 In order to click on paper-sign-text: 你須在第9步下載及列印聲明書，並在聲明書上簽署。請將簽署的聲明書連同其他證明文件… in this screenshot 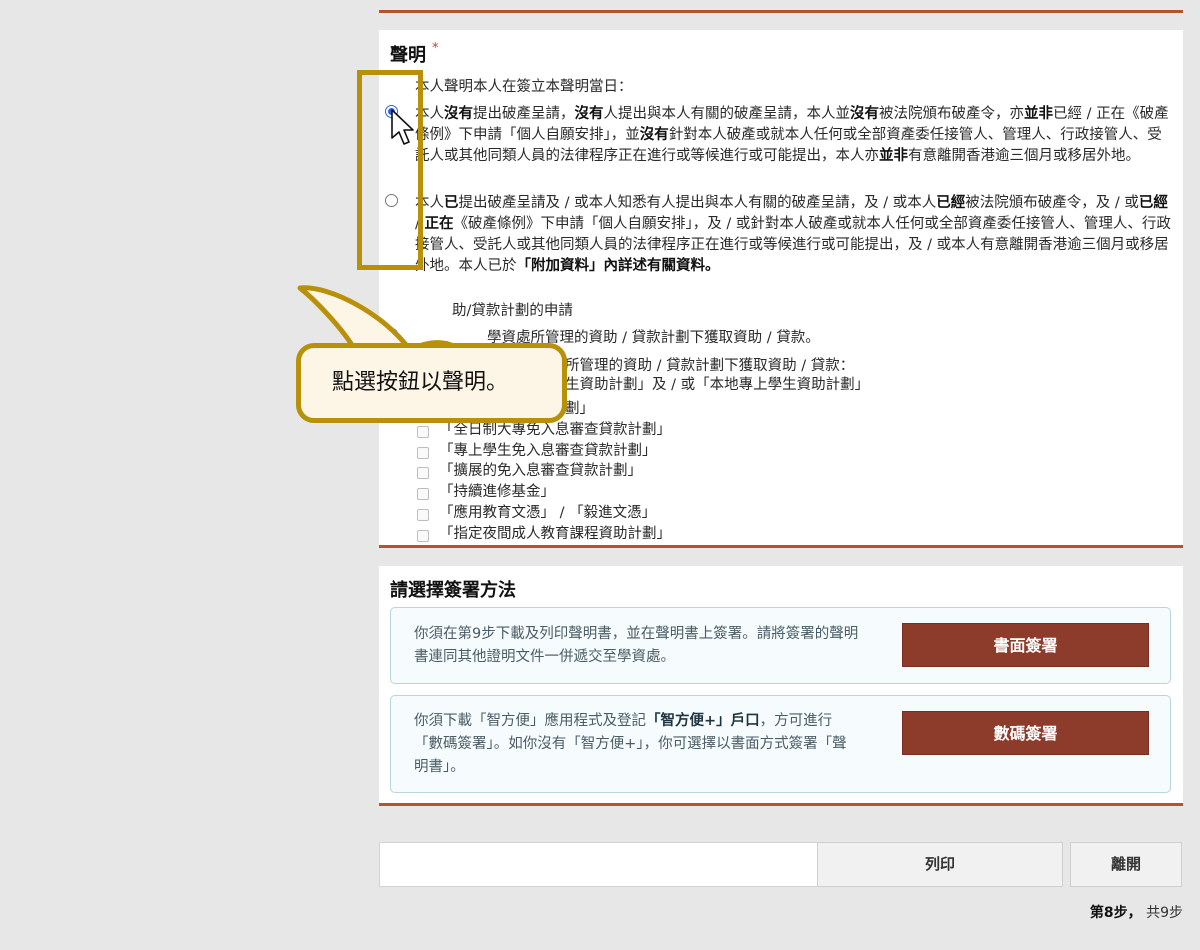, I will do `click(636, 645)`.